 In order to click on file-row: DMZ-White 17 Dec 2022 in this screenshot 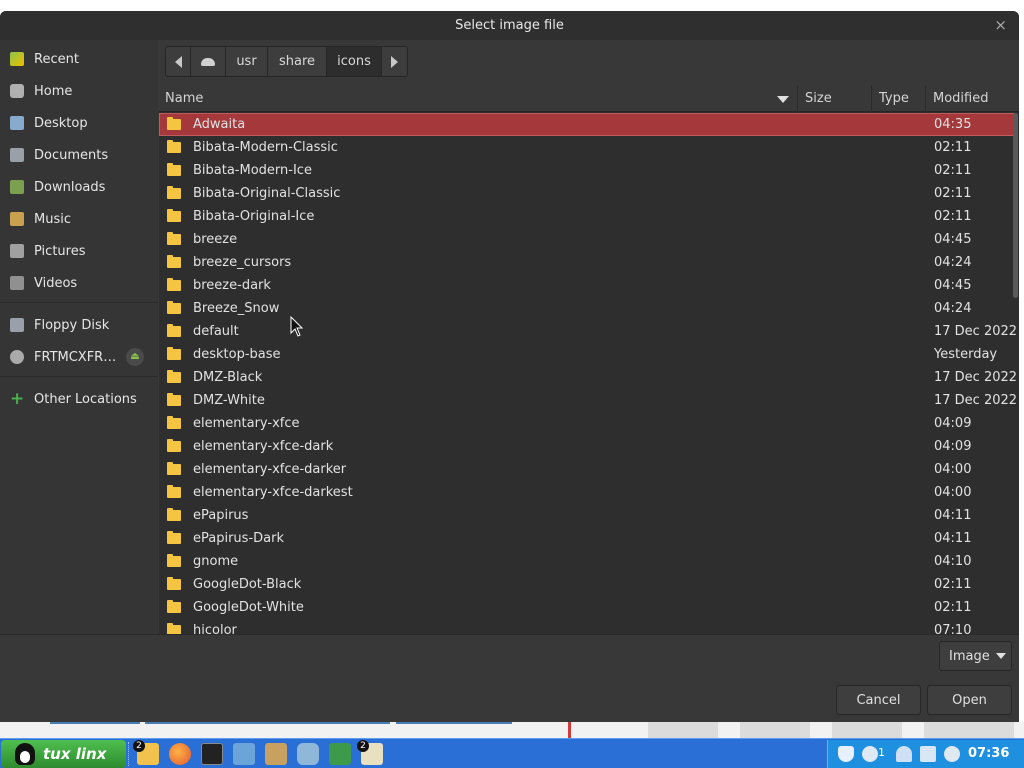, I will do `click(588, 400)`.